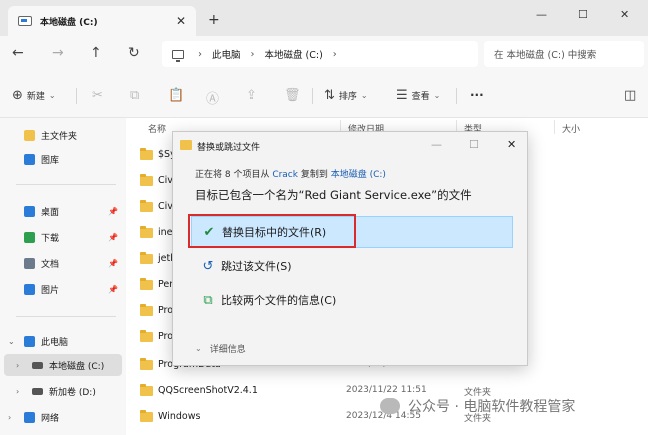 The width and height of the screenshot is (648, 435). Describe the element at coordinates (352, 266) in the screenshot. I see `skip-file-option: ↺ 跳过该文件(S)` at that location.